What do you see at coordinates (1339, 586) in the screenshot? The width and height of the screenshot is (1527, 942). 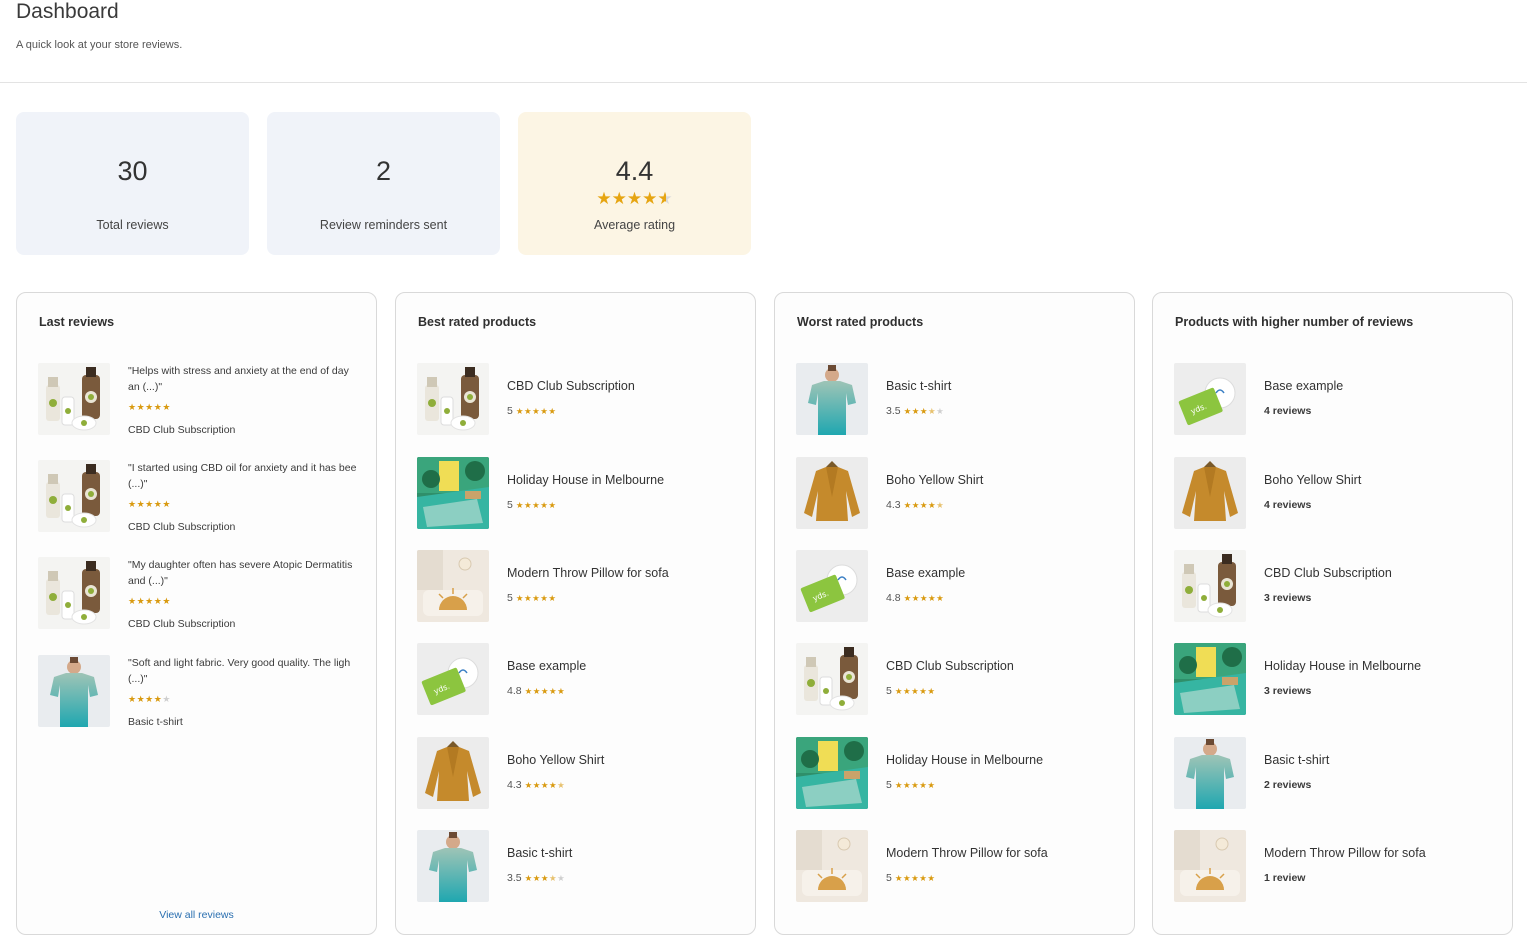 I see `product-list-item: CBD Club Subscription 3 reviews` at bounding box center [1339, 586].